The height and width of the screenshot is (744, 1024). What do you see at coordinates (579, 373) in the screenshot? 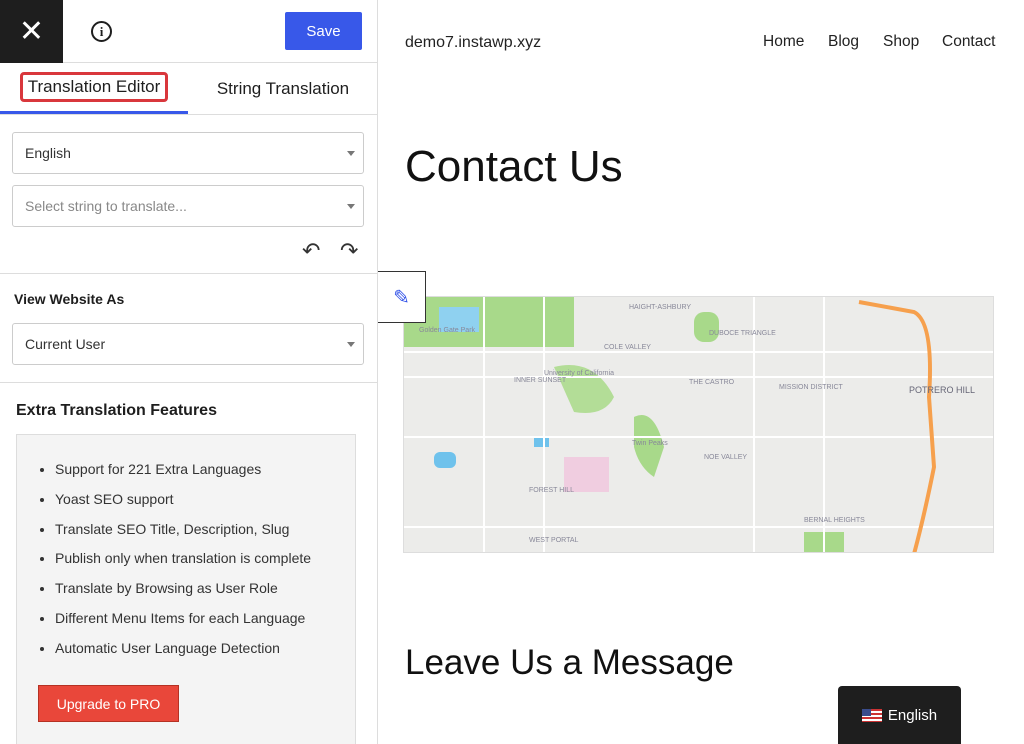
I see `map-label: University of California` at bounding box center [579, 373].